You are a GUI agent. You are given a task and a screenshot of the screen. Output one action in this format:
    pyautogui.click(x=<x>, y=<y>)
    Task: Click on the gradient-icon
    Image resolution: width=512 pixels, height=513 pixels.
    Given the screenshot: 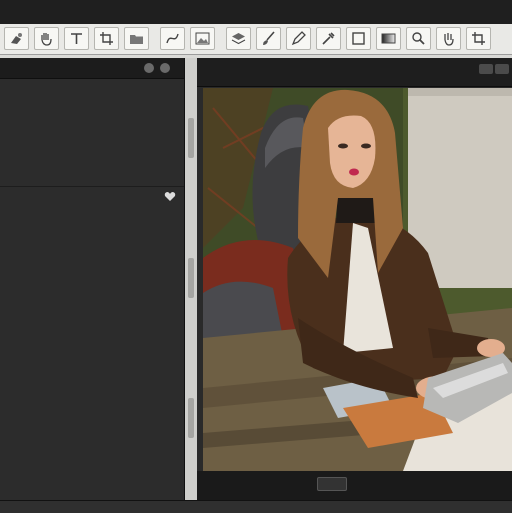 What is the action you would take?
    pyautogui.click(x=388, y=38)
    